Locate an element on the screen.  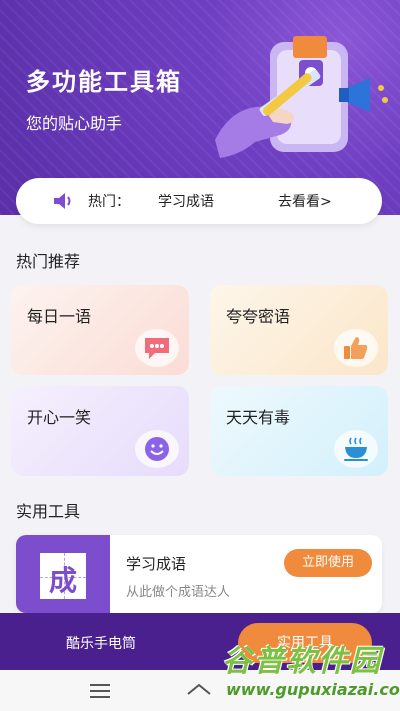
tool-name: 学习成语 is located at coordinates (156, 564).